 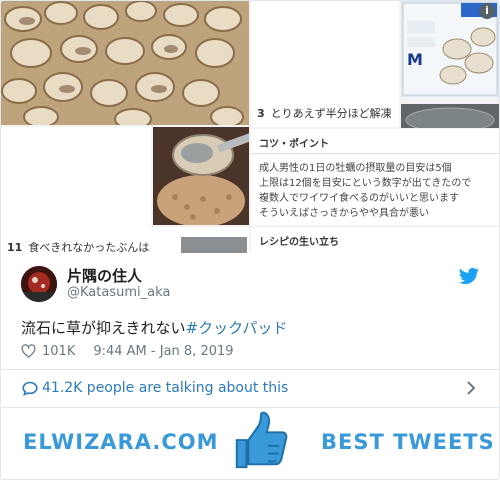 What do you see at coordinates (250, 407) in the screenshot?
I see `divider` at bounding box center [250, 407].